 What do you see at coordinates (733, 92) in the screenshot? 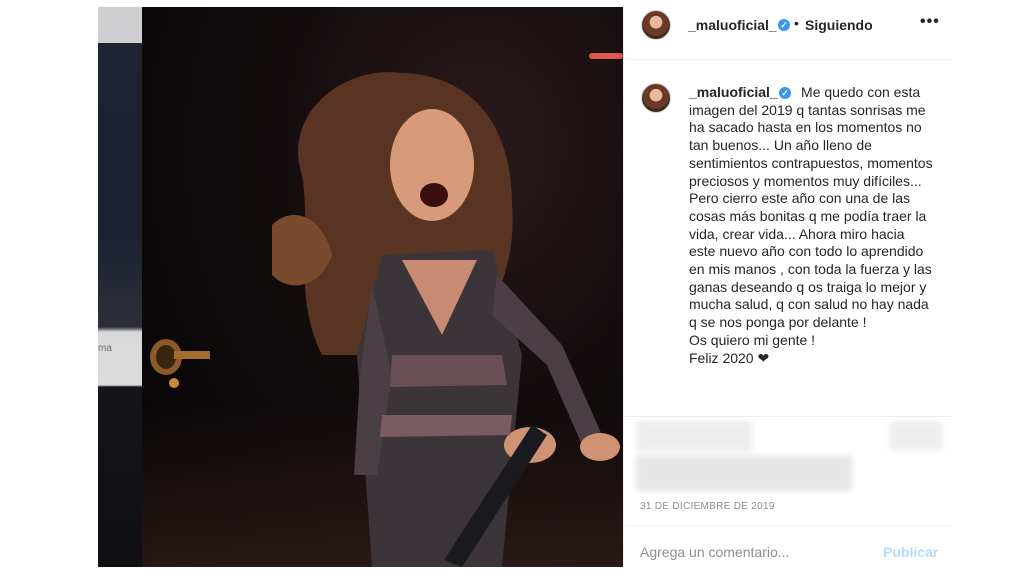
I see `caption-username: _maluoficial_` at bounding box center [733, 92].